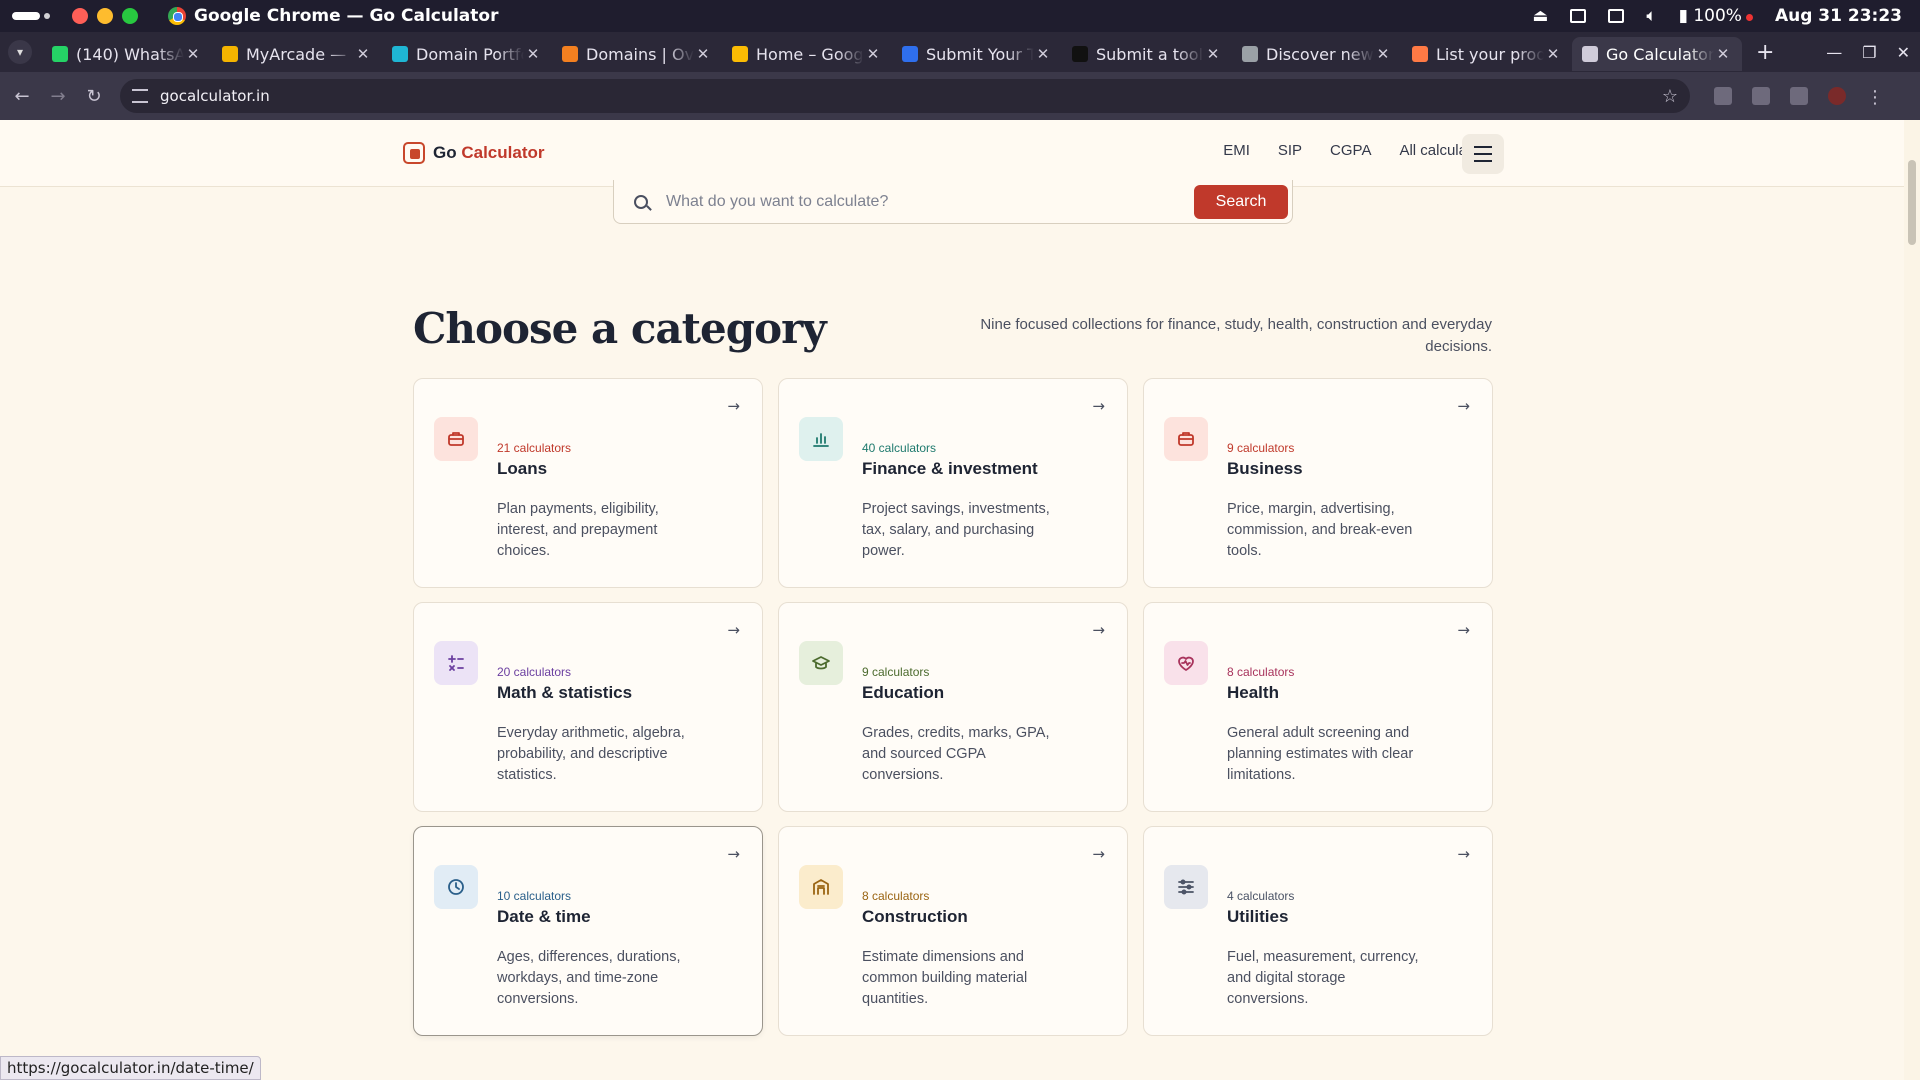  What do you see at coordinates (1912, 202) in the screenshot?
I see `scrollbar-thumb` at bounding box center [1912, 202].